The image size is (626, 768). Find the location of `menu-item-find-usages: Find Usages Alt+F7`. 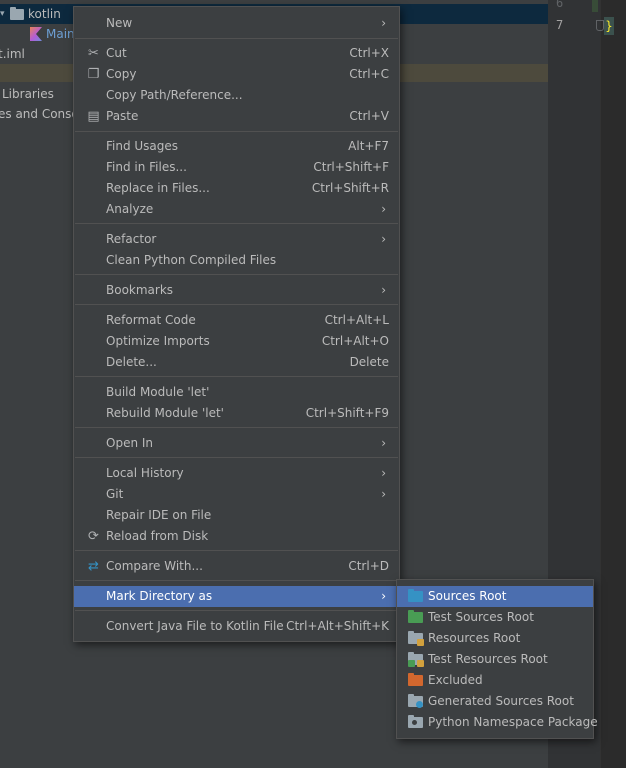

menu-item-find-usages: Find Usages Alt+F7 is located at coordinates (236, 146).